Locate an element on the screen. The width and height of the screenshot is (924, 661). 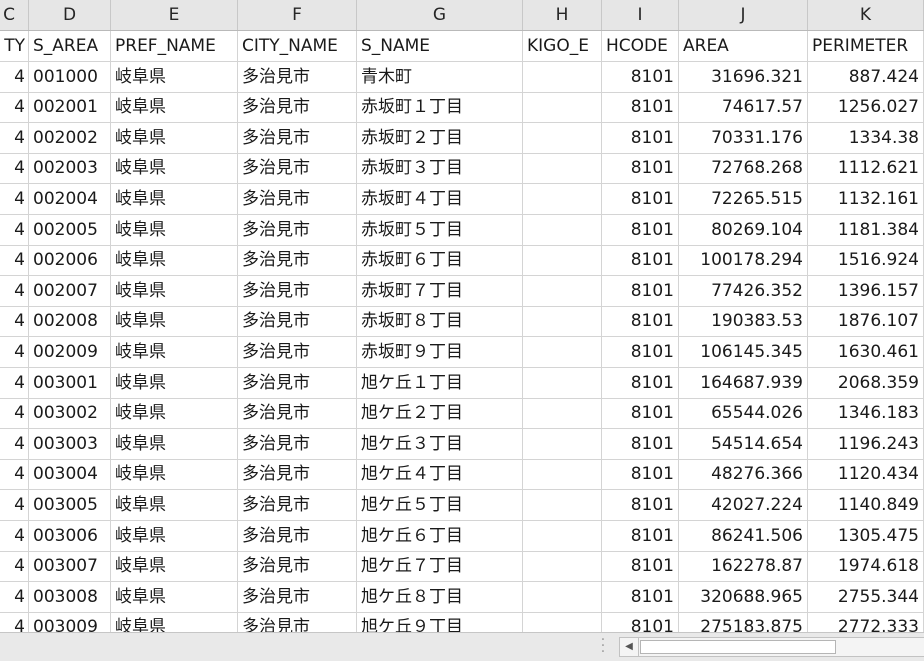
cell: 青木町 is located at coordinates (440, 76).